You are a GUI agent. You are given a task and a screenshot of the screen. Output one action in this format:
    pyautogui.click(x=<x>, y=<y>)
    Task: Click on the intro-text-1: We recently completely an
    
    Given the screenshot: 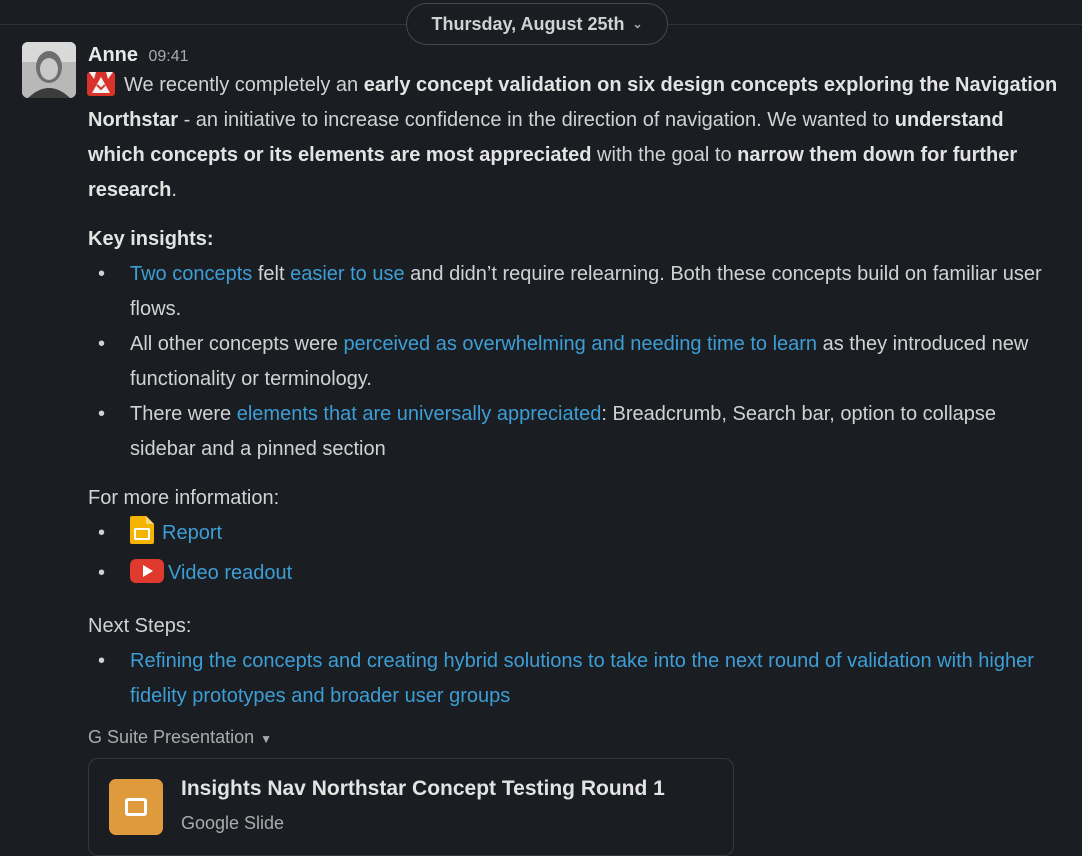 What is the action you would take?
    pyautogui.click(x=244, y=85)
    